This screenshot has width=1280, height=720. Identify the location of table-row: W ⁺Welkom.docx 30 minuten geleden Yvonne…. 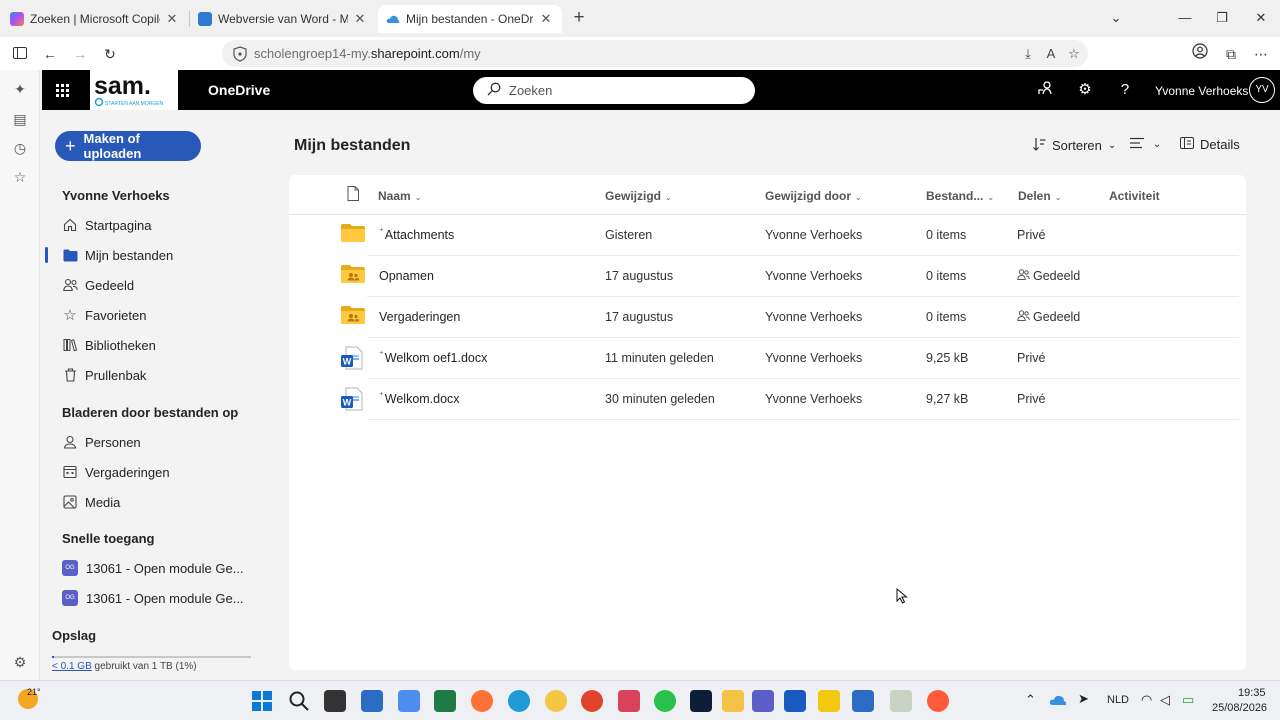
(789, 399).